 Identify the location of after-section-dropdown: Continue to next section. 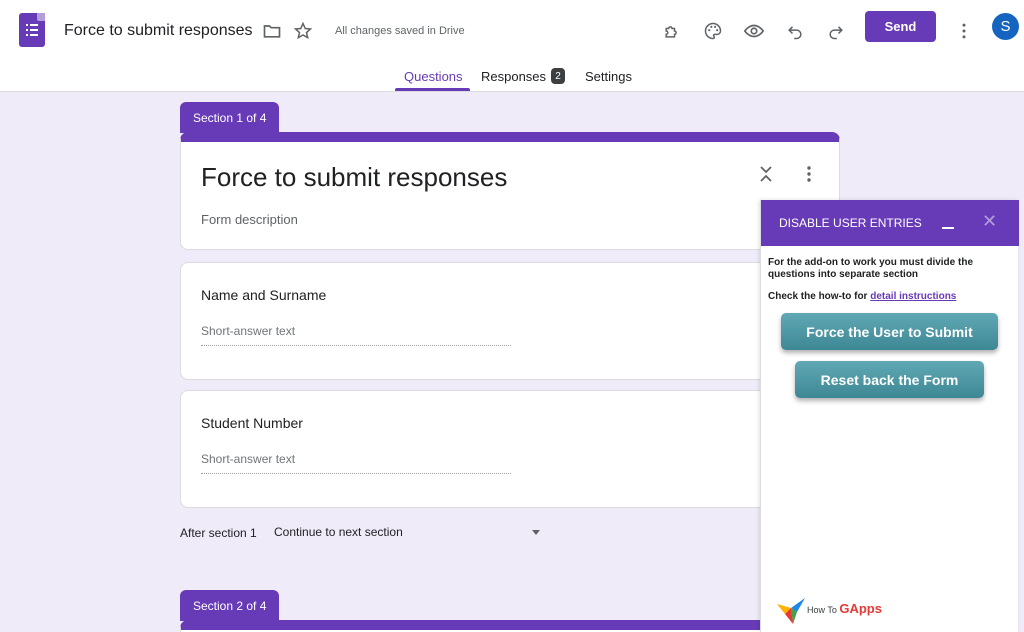
(409, 532).